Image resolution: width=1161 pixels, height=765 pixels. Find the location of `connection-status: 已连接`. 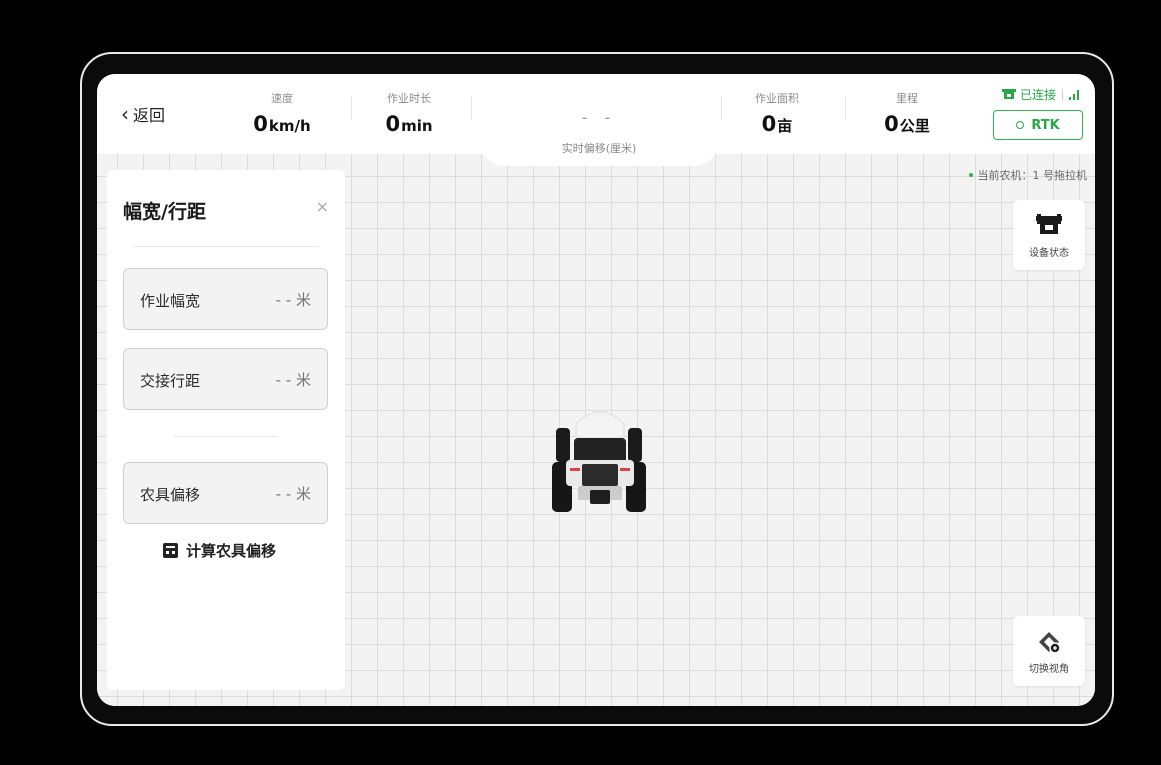

connection-status: 已连接 is located at coordinates (1041, 94).